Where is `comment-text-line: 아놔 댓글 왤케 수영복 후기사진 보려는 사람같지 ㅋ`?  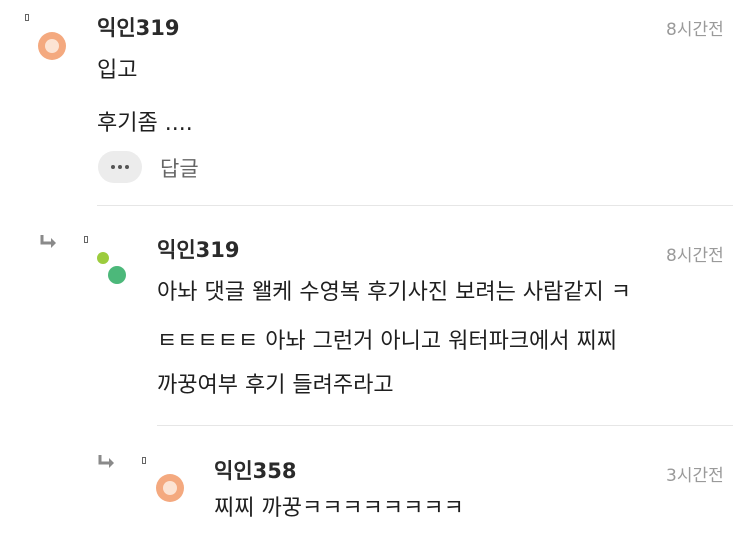 comment-text-line: 아놔 댓글 왤케 수영복 후기사진 보려는 사람같지 ㅋ is located at coordinates (394, 292).